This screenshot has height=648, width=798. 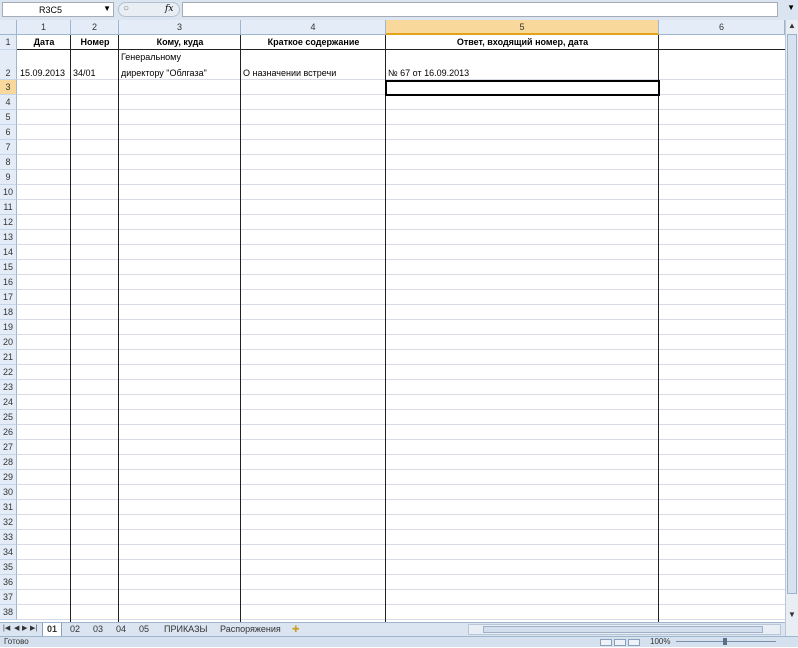 What do you see at coordinates (8, 387) in the screenshot?
I see `row-header-23: 23` at bounding box center [8, 387].